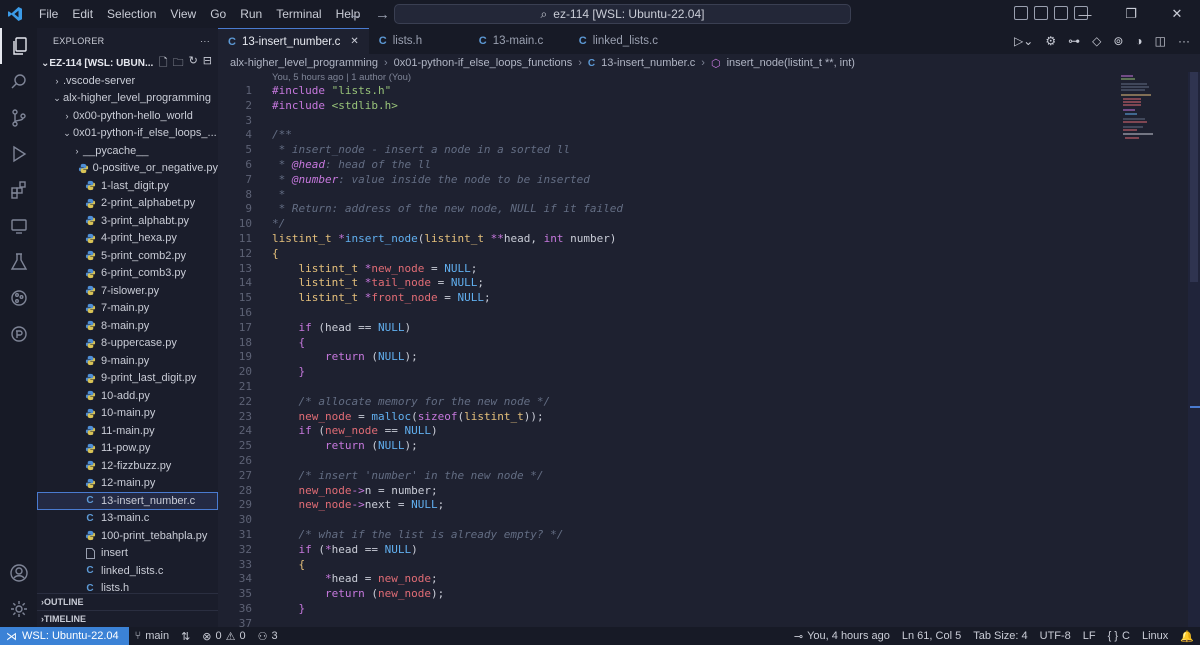 This screenshot has width=1200, height=645. Describe the element at coordinates (127, 484) in the screenshot. I see `tree-file: 12-main.py` at that location.